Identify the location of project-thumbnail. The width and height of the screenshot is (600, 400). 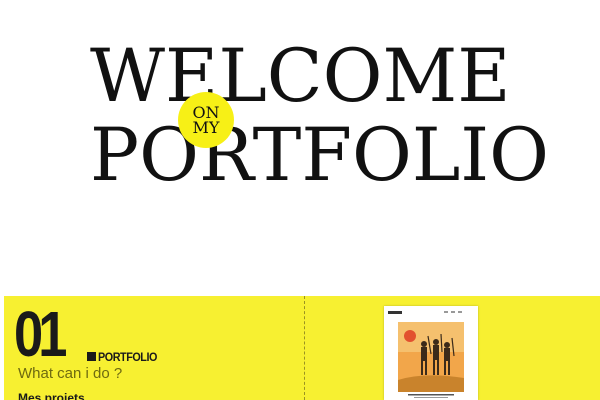
(431, 353).